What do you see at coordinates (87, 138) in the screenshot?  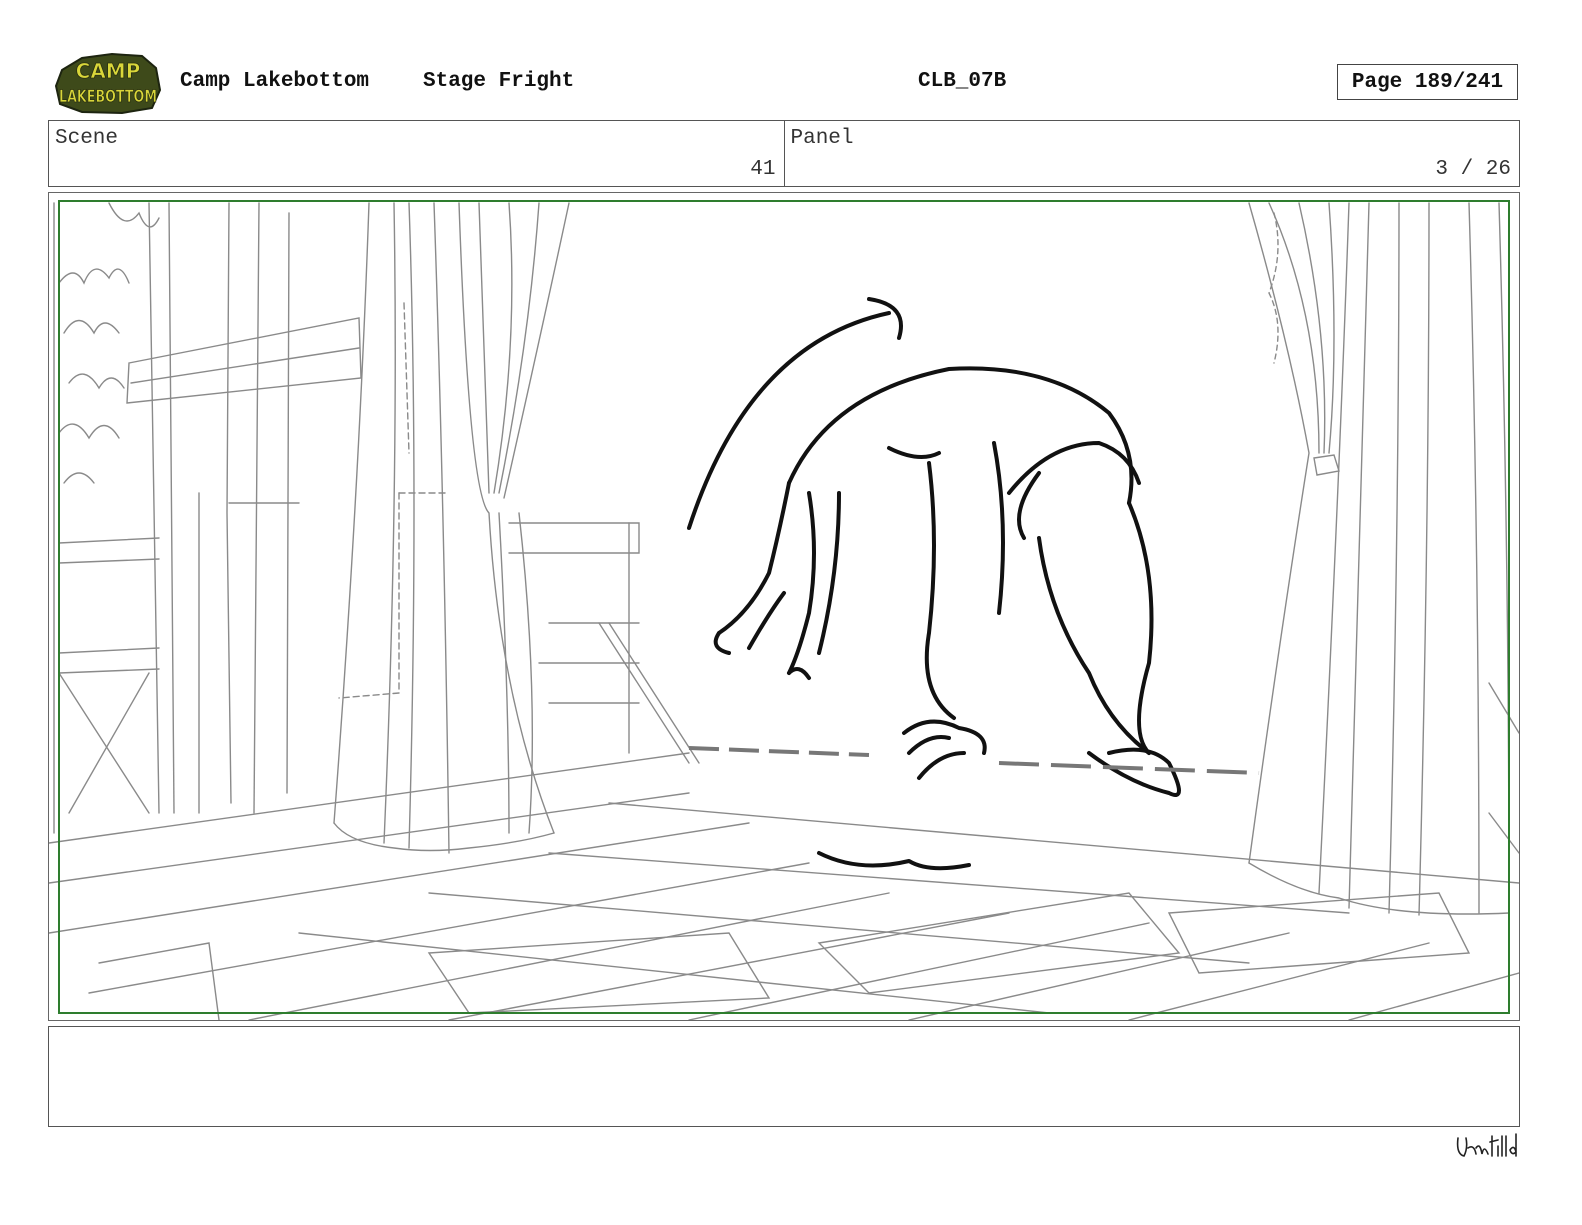 I see `scene-label: Scene` at bounding box center [87, 138].